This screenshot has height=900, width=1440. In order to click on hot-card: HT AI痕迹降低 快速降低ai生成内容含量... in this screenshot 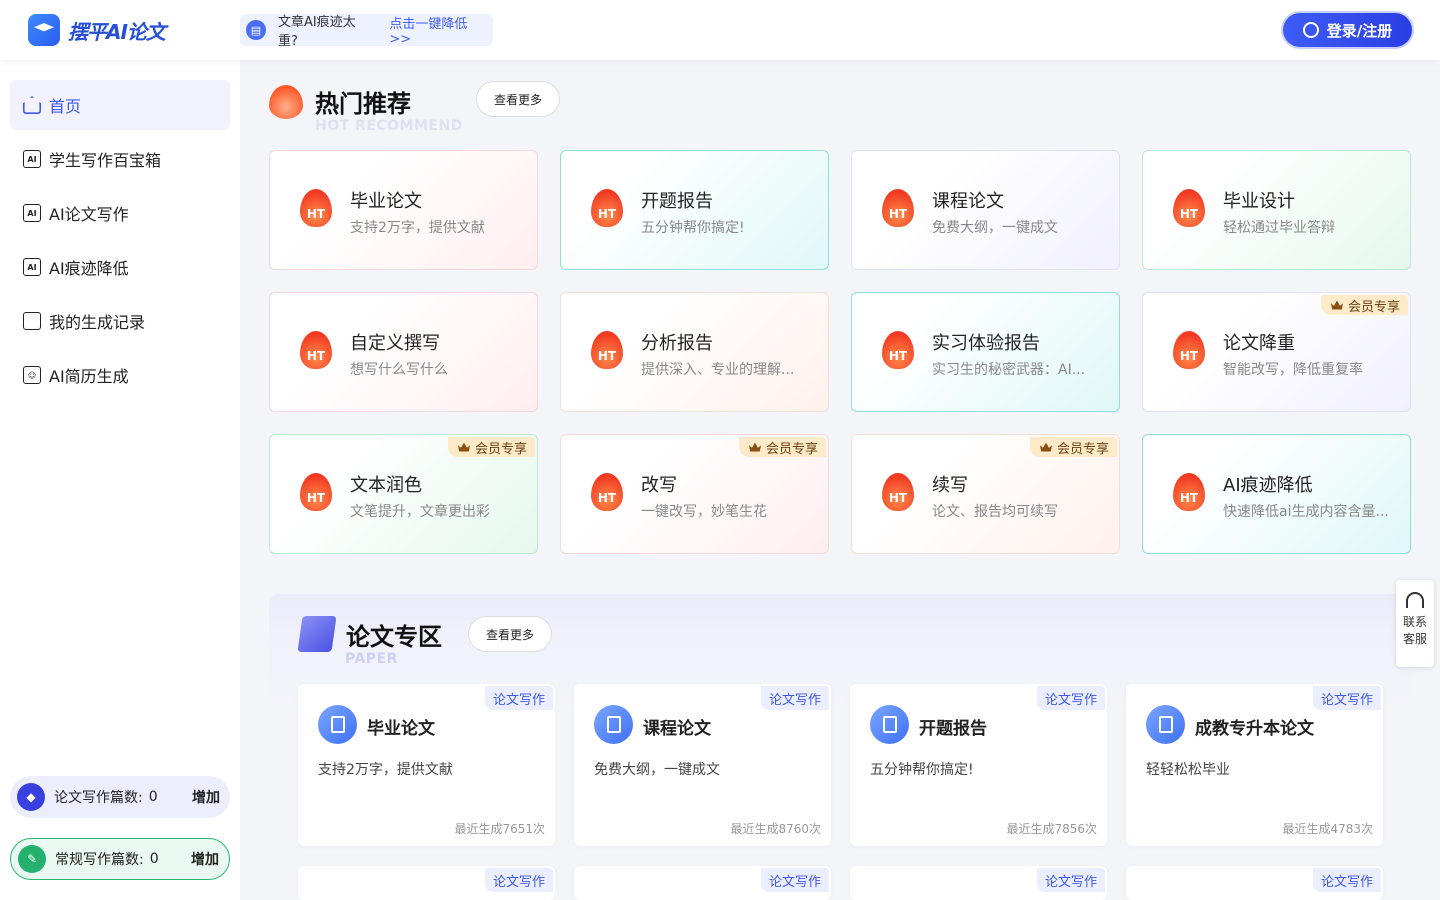, I will do `click(1276, 494)`.